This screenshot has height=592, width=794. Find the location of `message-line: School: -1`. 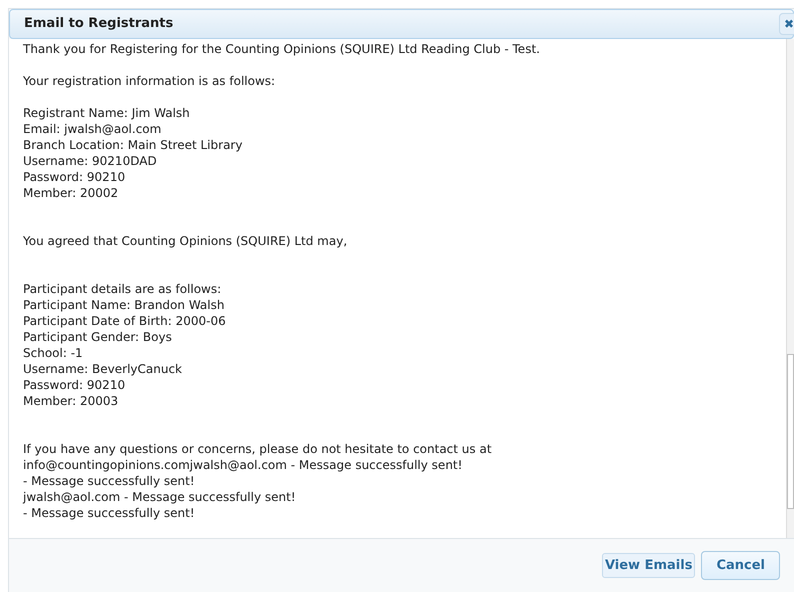

message-line: School: -1 is located at coordinates (53, 353).